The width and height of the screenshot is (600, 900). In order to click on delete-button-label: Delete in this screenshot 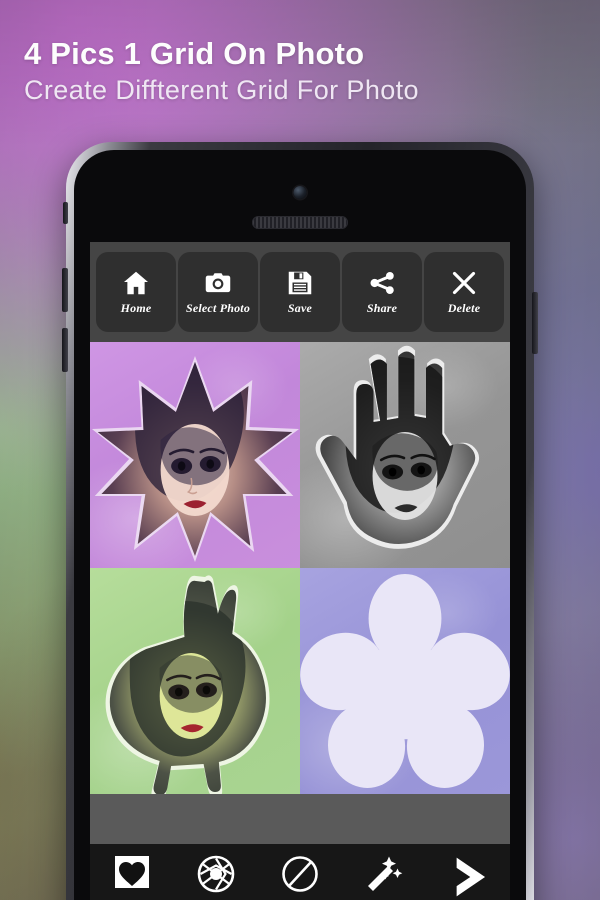, I will do `click(464, 308)`.